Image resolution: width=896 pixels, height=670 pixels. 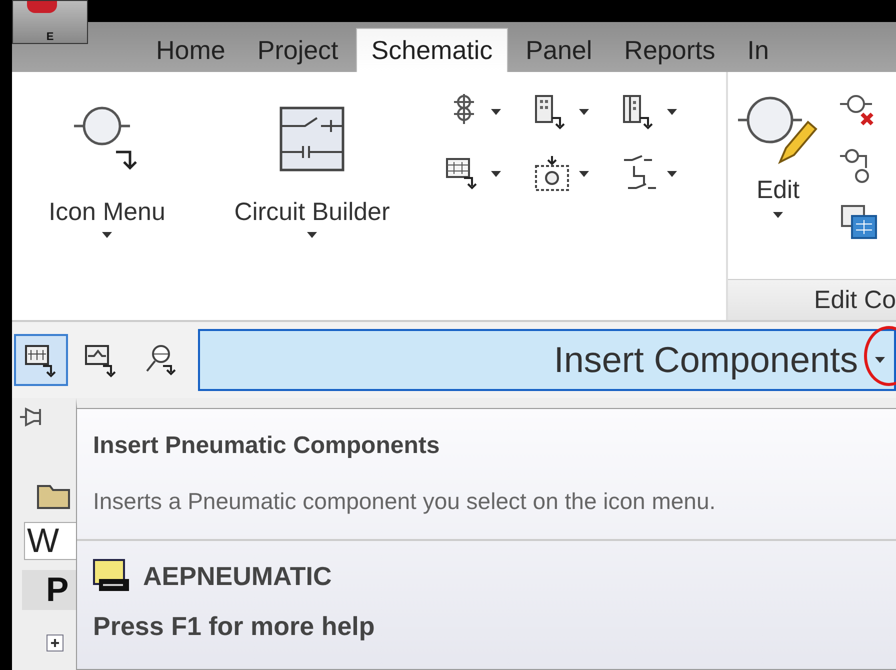 I want to click on logo-icon, so click(x=42, y=7).